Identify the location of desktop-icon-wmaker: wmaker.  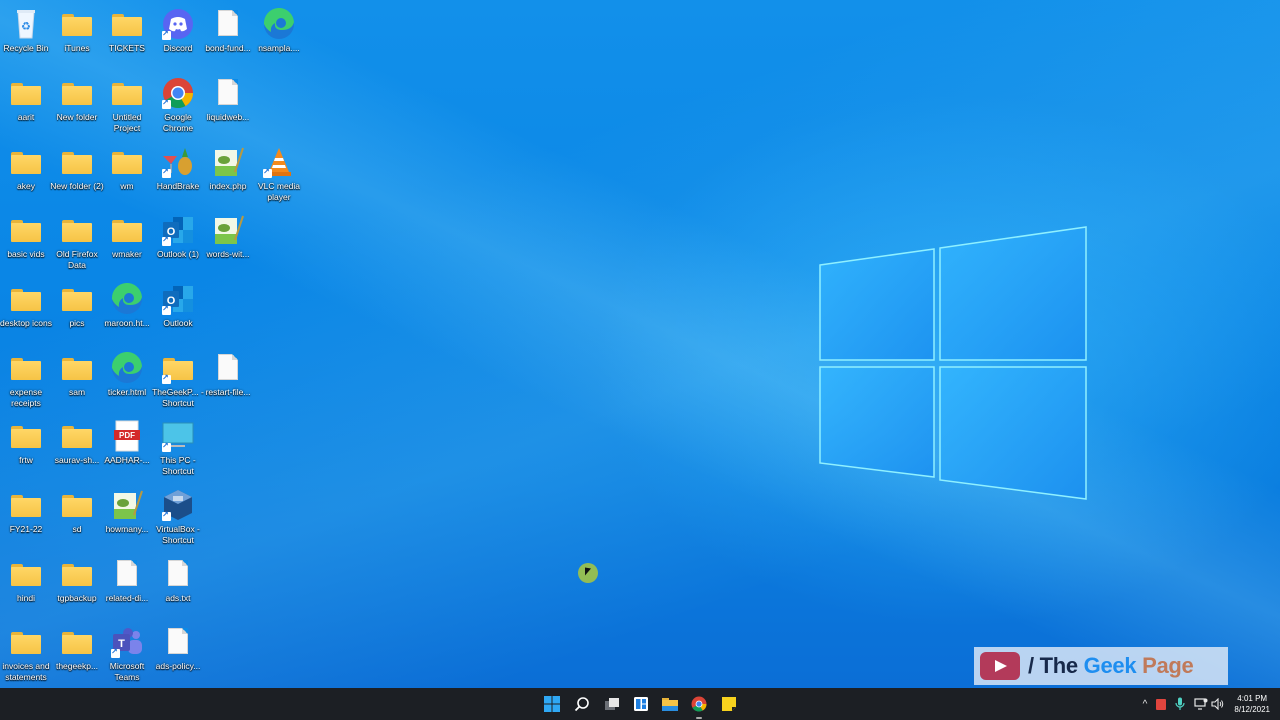
(127, 235).